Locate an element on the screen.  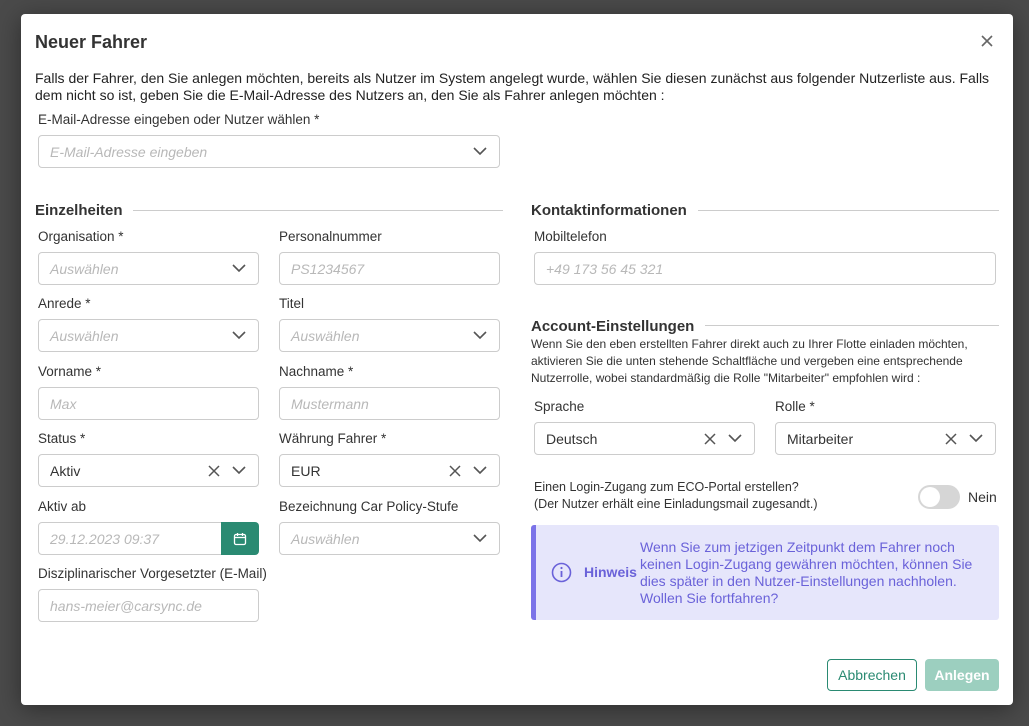
login-toggle is located at coordinates (939, 497).